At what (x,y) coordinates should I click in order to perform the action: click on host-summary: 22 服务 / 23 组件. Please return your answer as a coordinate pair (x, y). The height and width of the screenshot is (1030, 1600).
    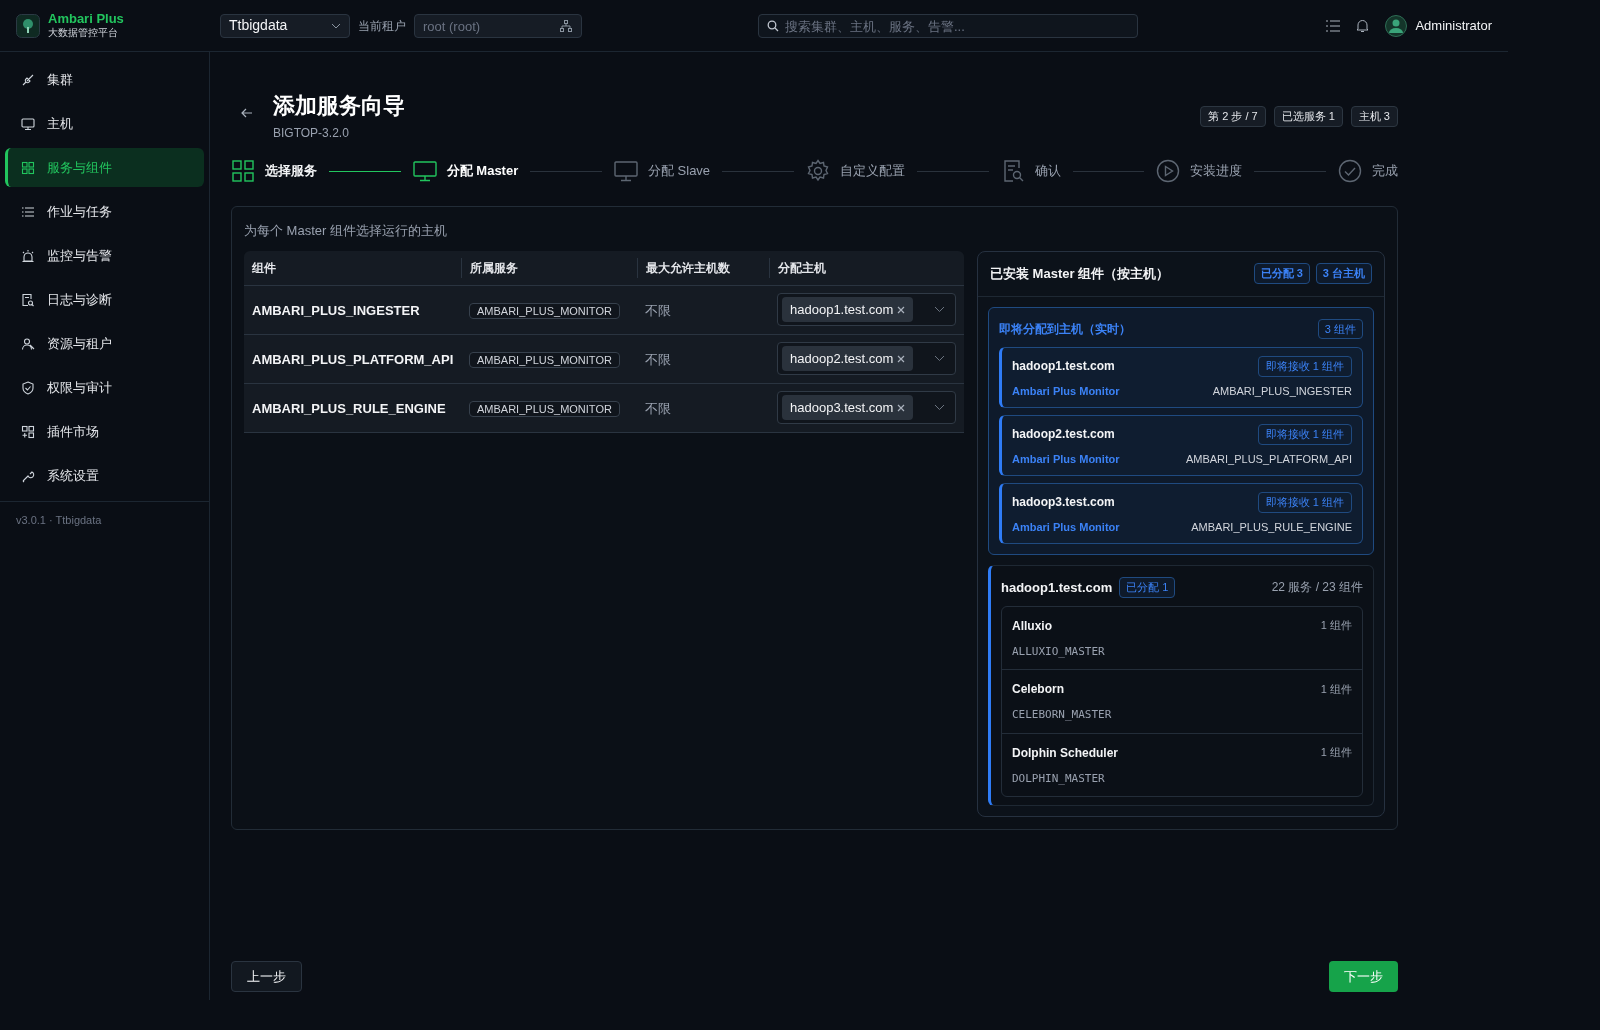
    Looking at the image, I should click on (1317, 588).